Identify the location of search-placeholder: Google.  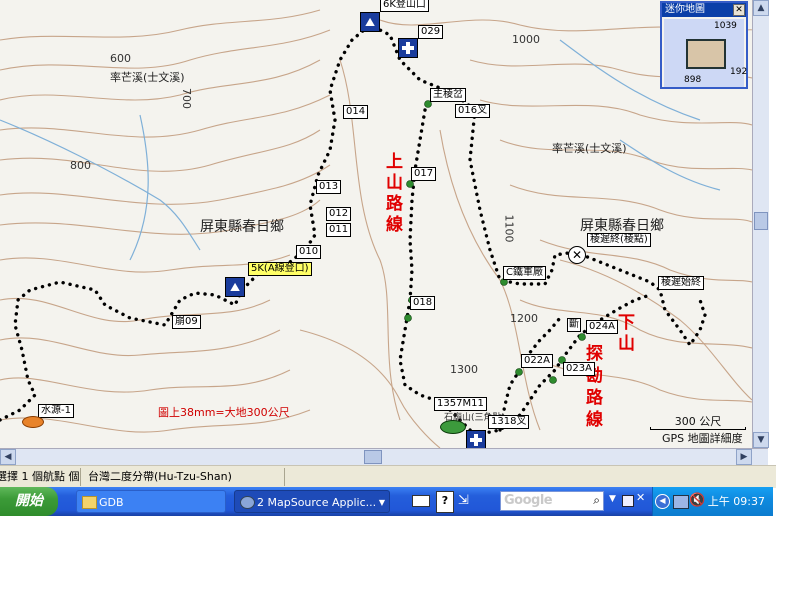
(528, 500).